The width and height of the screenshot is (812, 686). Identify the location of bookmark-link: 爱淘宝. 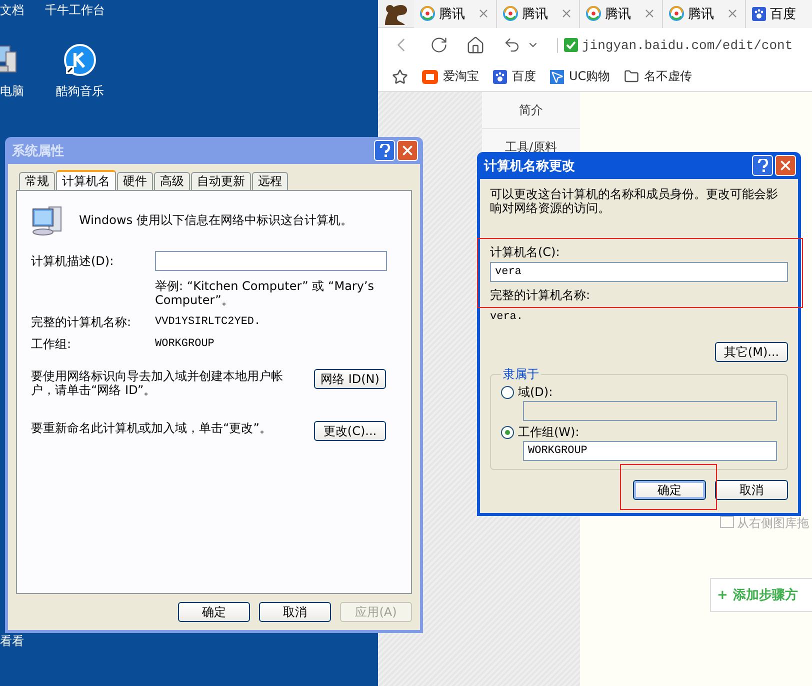
(450, 76).